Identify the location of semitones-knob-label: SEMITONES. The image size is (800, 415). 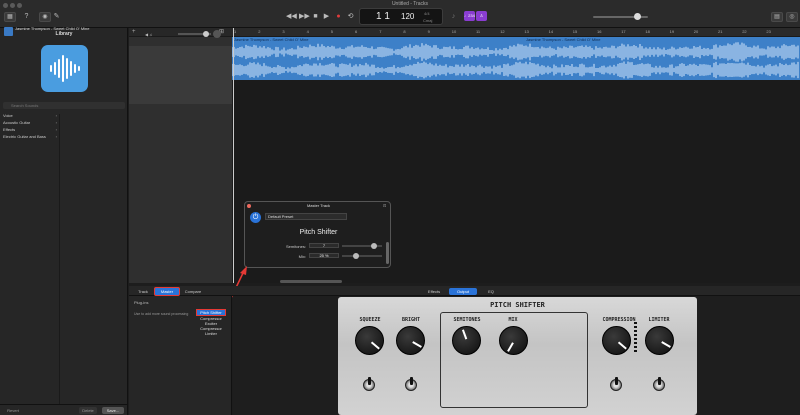
(467, 320).